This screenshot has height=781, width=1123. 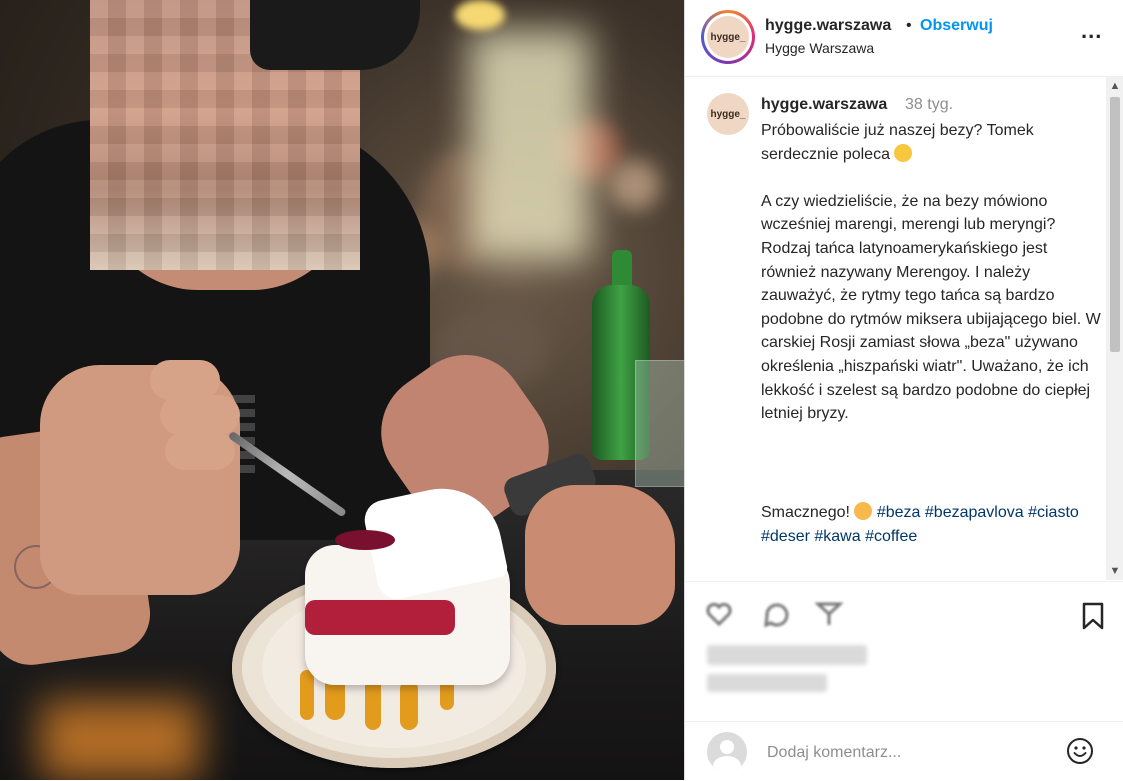 What do you see at coordinates (767, 683) in the screenshot?
I see `date-blurred` at bounding box center [767, 683].